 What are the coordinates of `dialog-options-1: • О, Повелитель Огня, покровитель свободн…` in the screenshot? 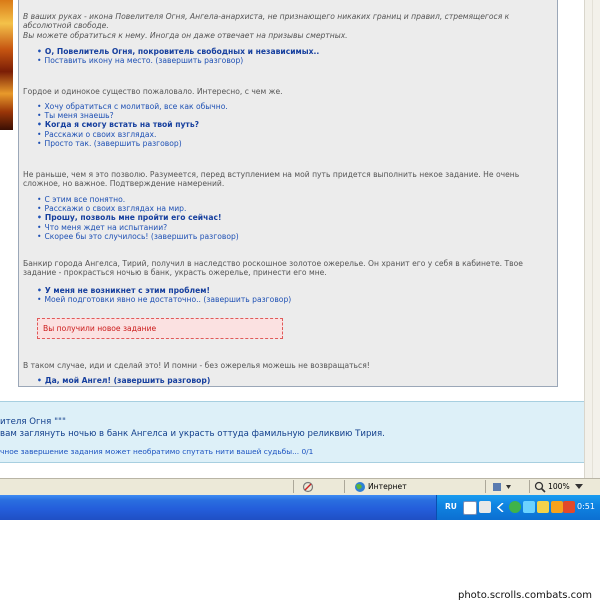 It's located at (178, 56).